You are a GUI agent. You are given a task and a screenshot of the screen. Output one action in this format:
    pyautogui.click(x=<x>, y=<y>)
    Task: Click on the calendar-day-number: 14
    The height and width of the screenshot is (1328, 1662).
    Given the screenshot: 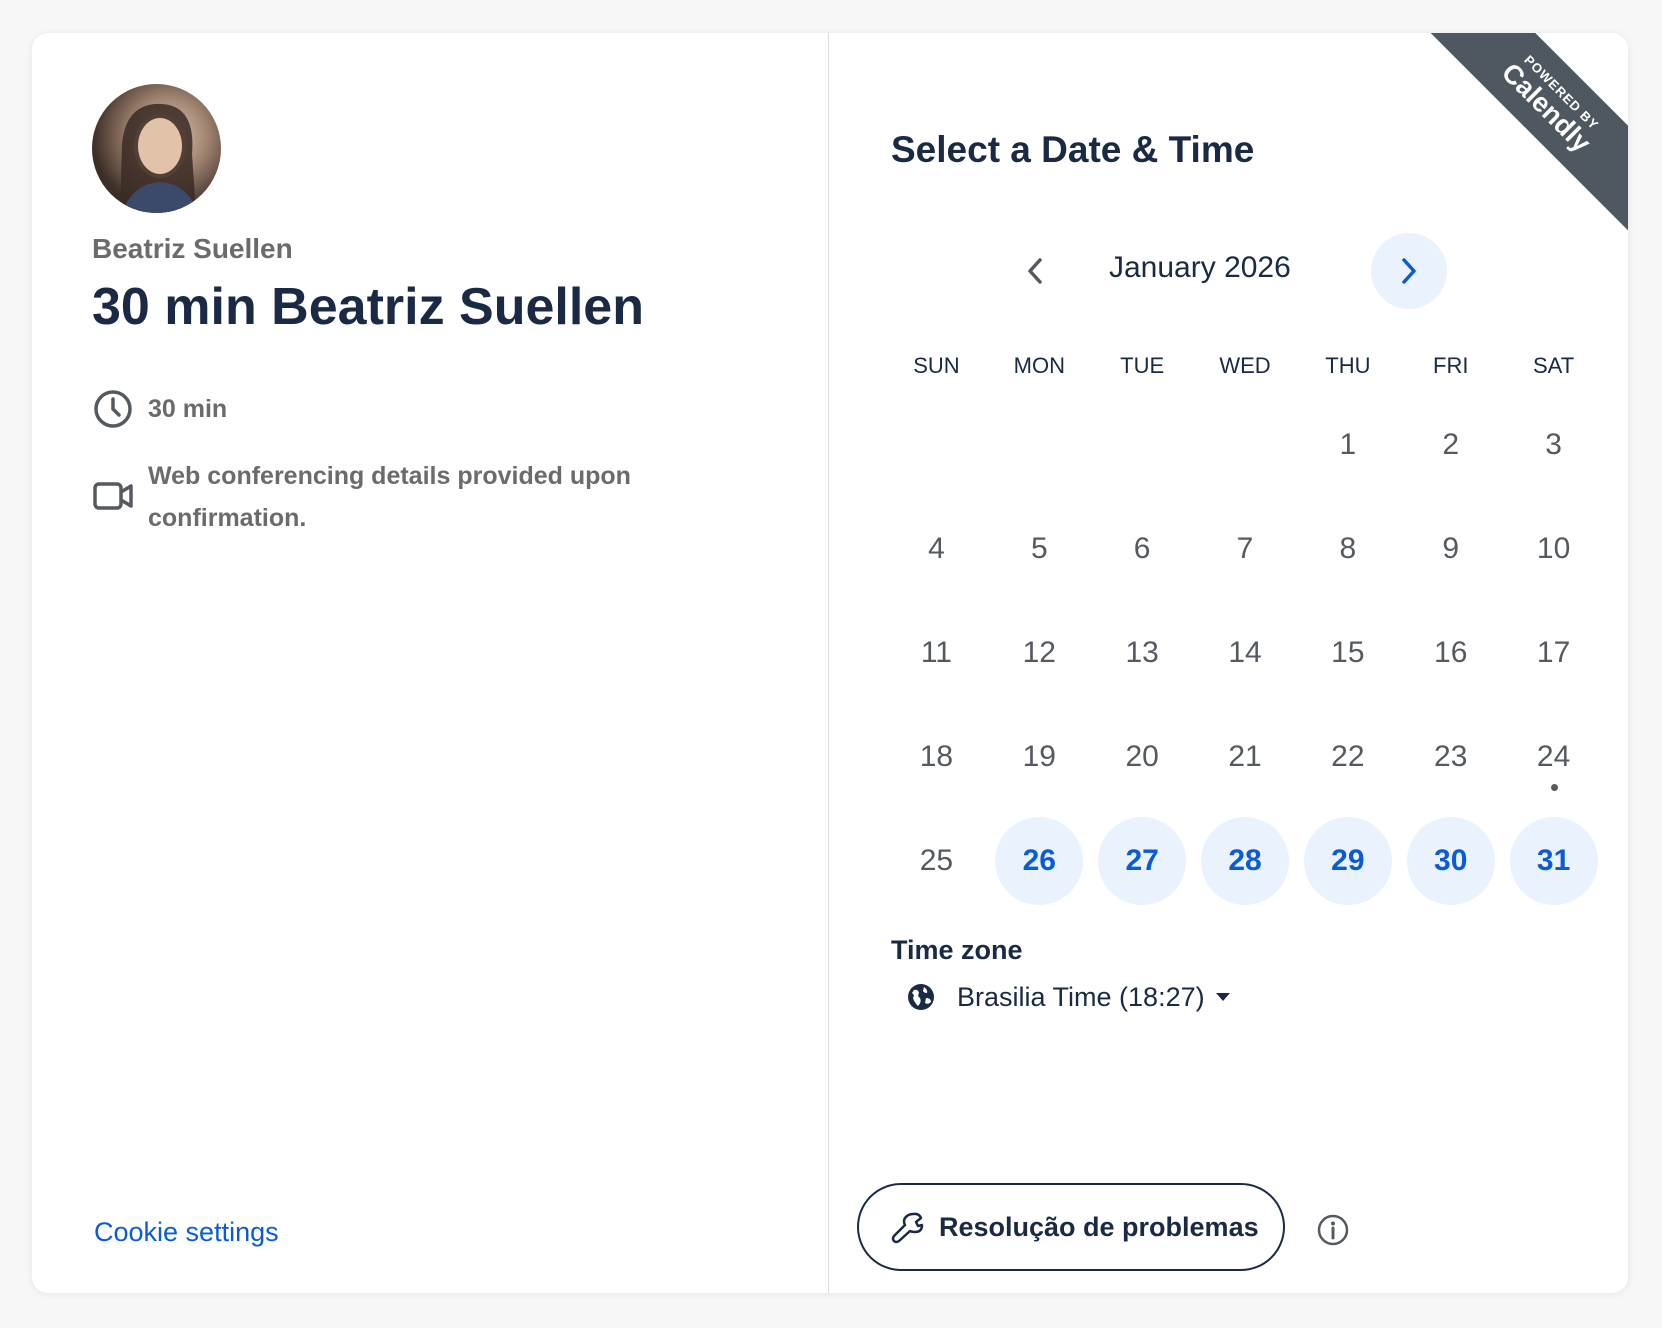 What is the action you would take?
    pyautogui.click(x=1245, y=652)
    